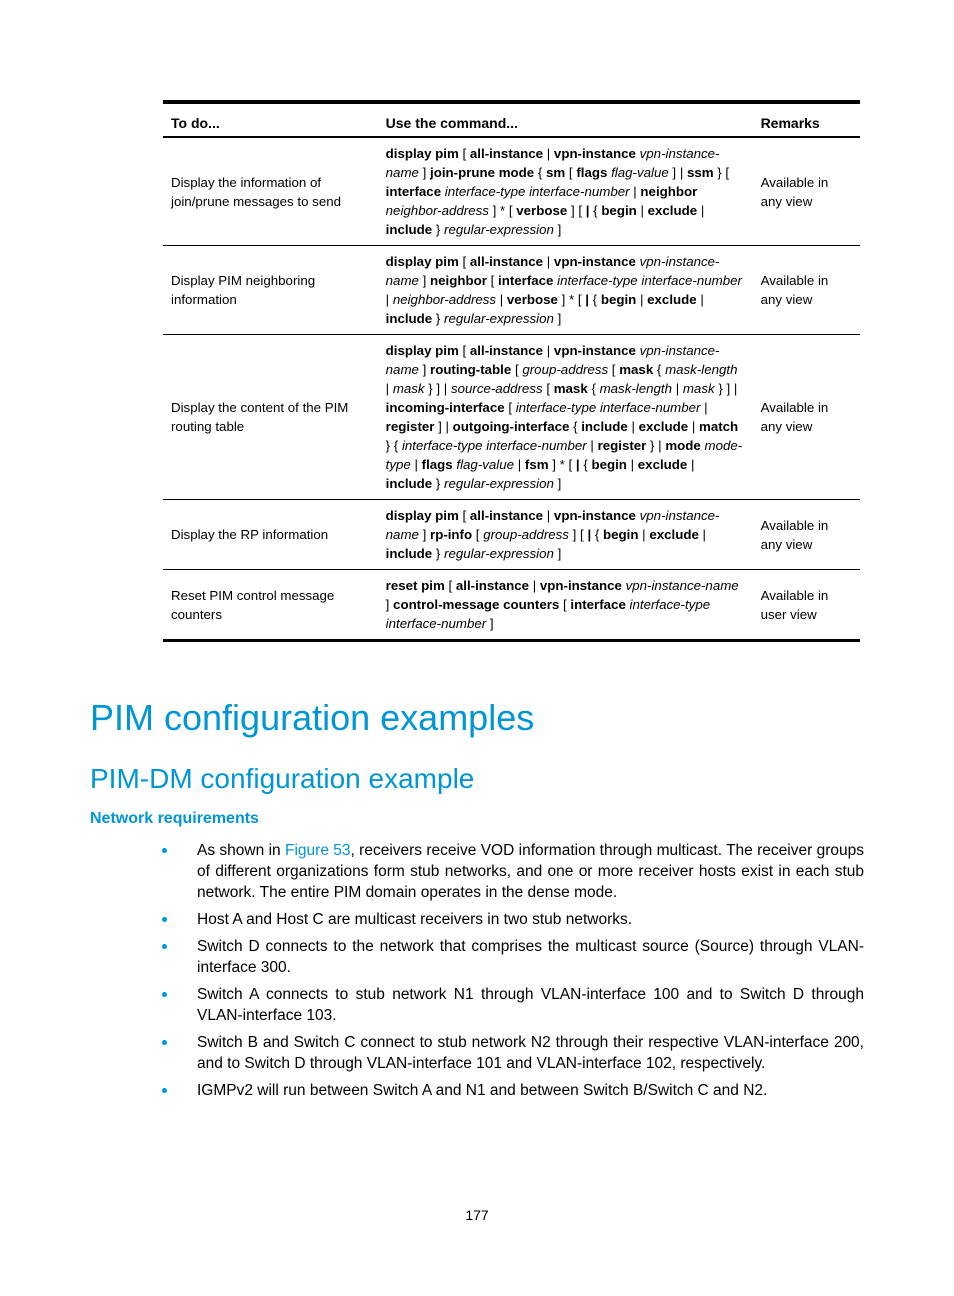 This screenshot has height=1296, width=954. I want to click on bullet-text-pre: As shown in, so click(241, 850).